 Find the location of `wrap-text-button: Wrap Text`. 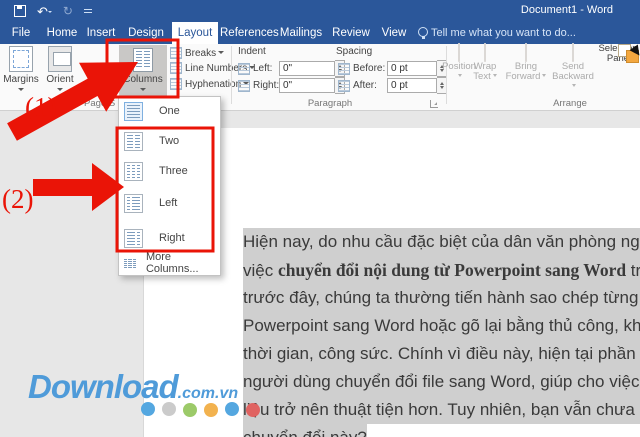

wrap-text-button: Wrap Text is located at coordinates (485, 74).